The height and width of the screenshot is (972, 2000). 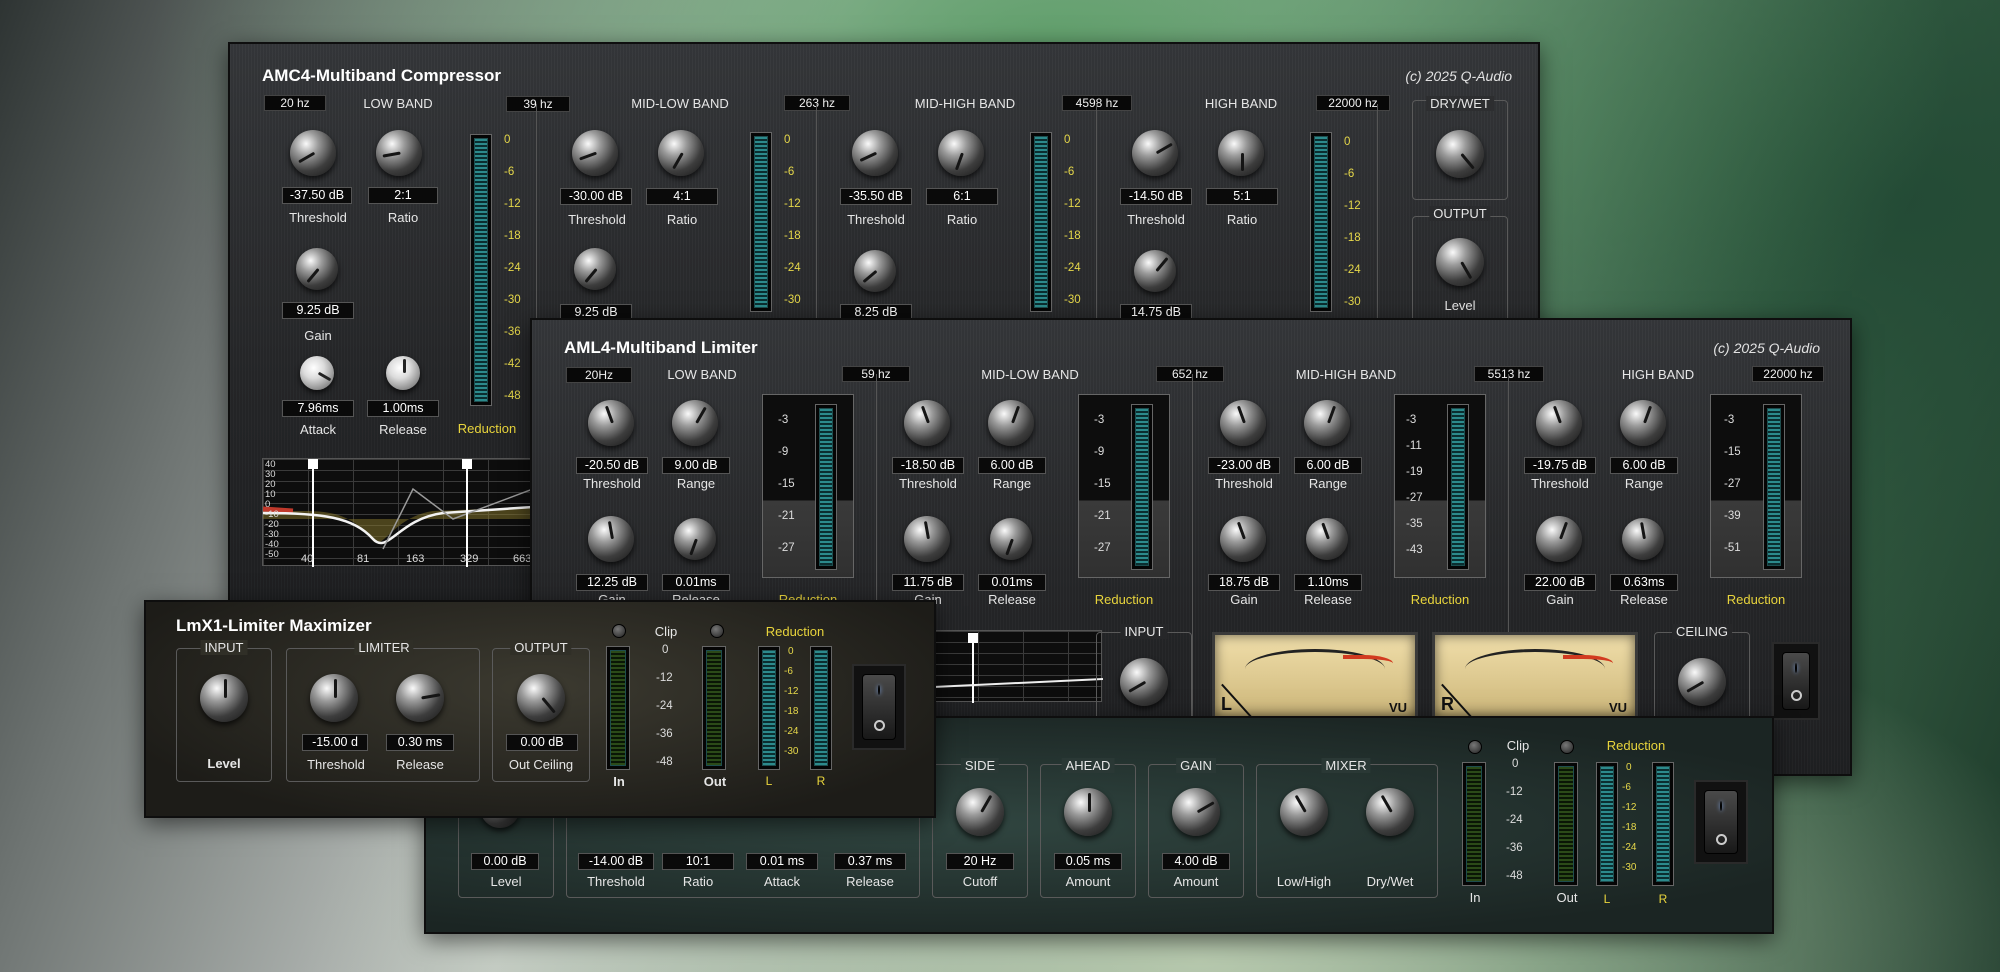 What do you see at coordinates (1475, 747) in the screenshot?
I see `clip-led-left` at bounding box center [1475, 747].